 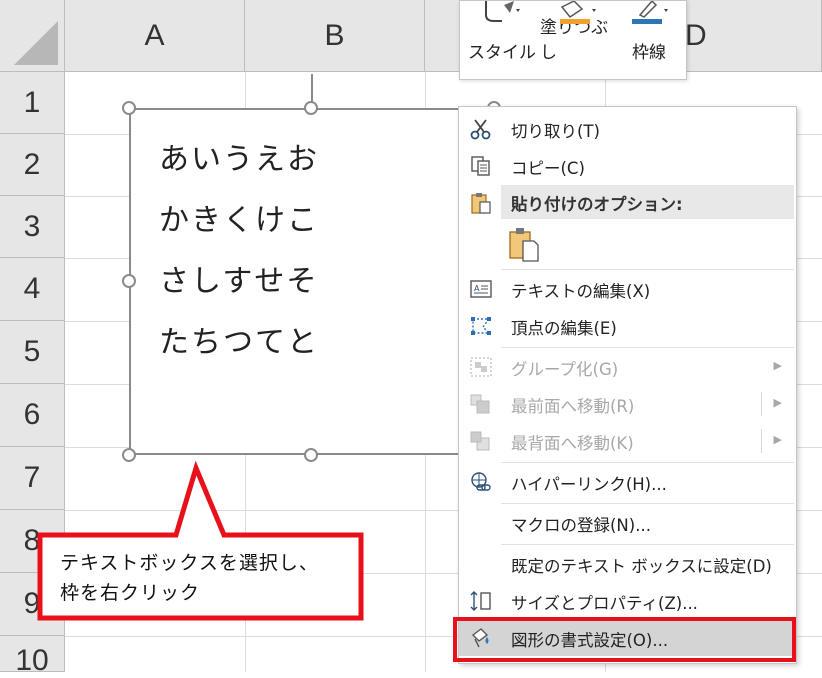 I want to click on text-box-line-4: たちつてと, so click(x=239, y=342).